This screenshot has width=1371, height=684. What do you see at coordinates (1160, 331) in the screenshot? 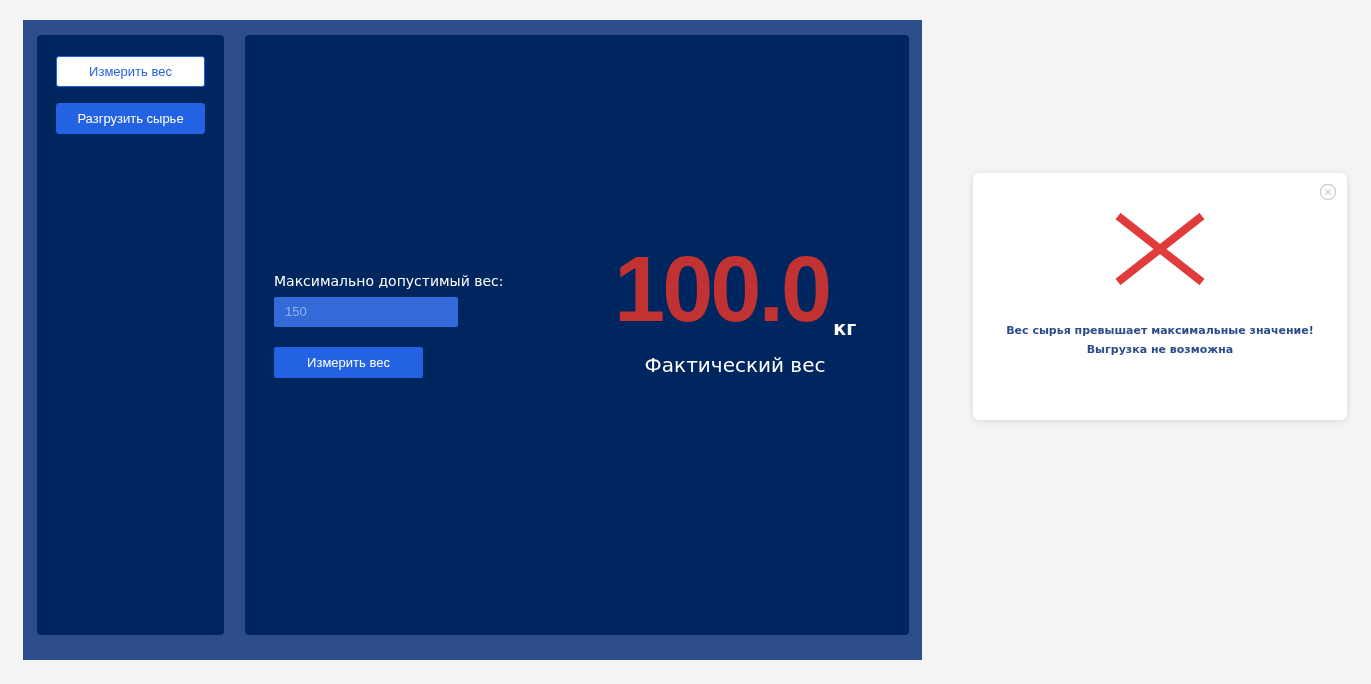
I see `alert-message: Вес сырья превышает максимальные значение!` at bounding box center [1160, 331].